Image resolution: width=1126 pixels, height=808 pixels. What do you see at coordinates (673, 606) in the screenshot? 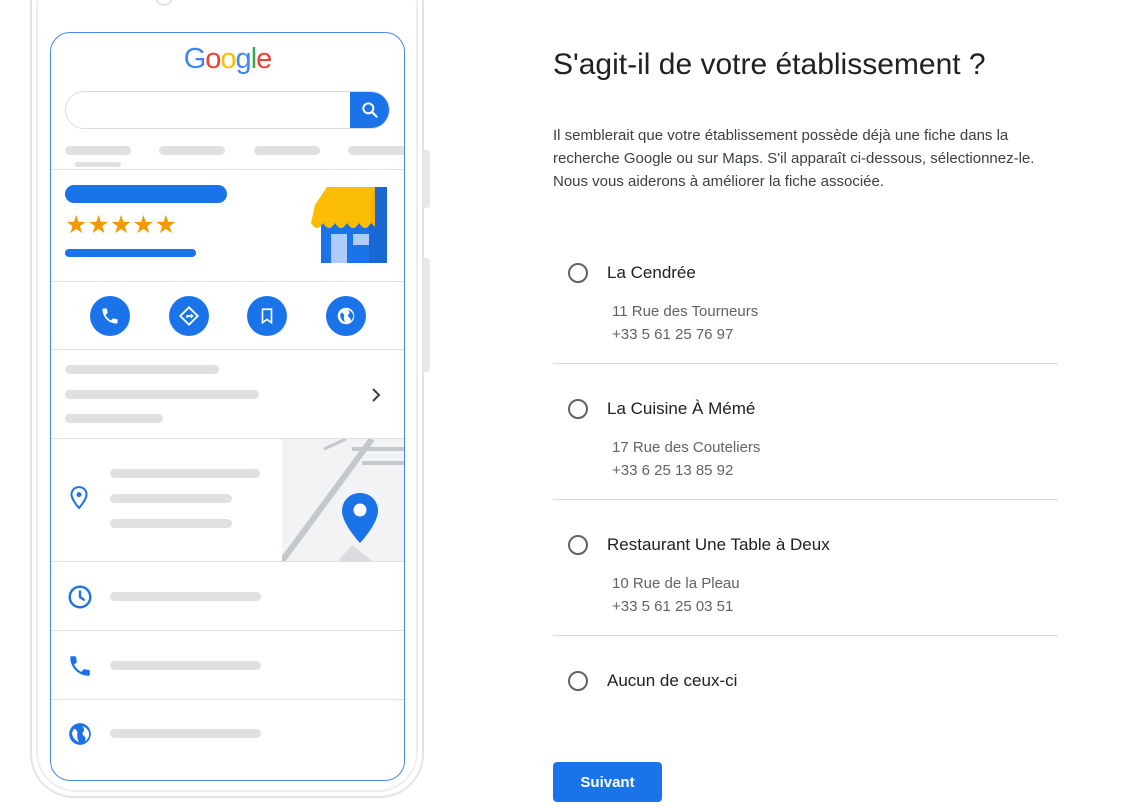
I see `business-phone: +33 5 61 25 03 51` at bounding box center [673, 606].